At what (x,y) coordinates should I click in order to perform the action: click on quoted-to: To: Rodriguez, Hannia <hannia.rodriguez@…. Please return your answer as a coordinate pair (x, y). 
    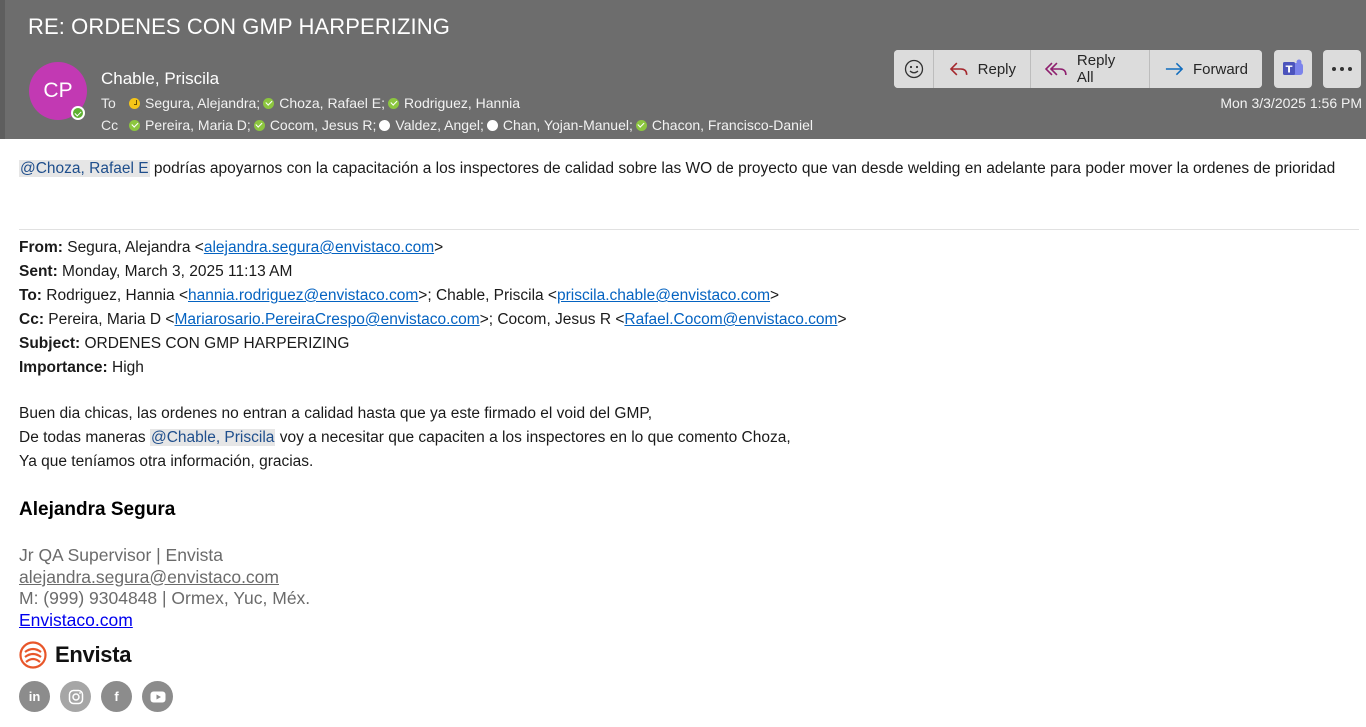
    Looking at the image, I should click on (399, 295).